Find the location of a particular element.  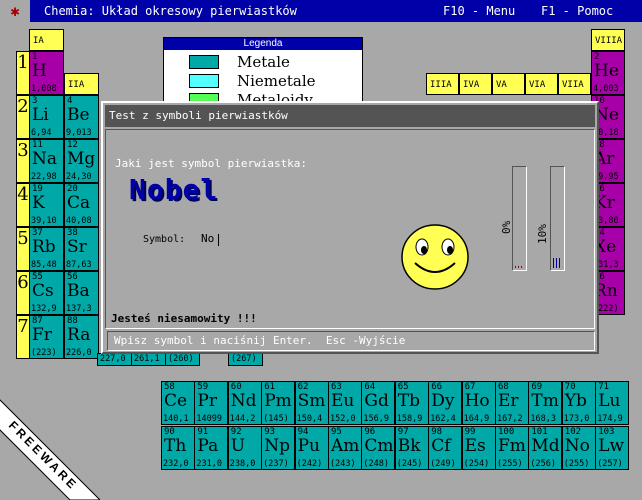

group-header-via: VIA is located at coordinates (541, 84).